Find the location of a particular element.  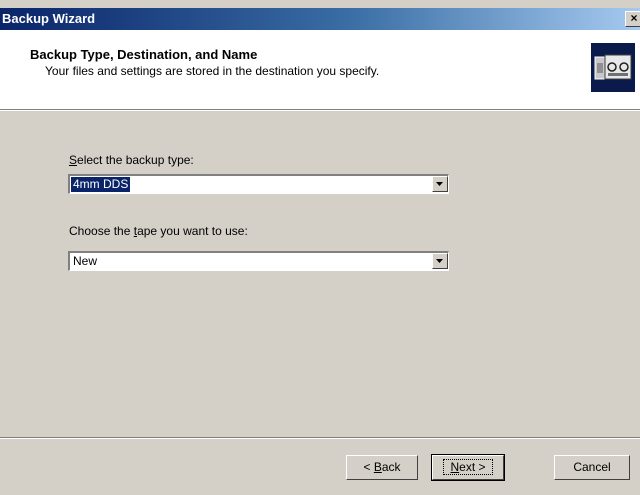

next-button-label: ext > is located at coordinates (472, 467).